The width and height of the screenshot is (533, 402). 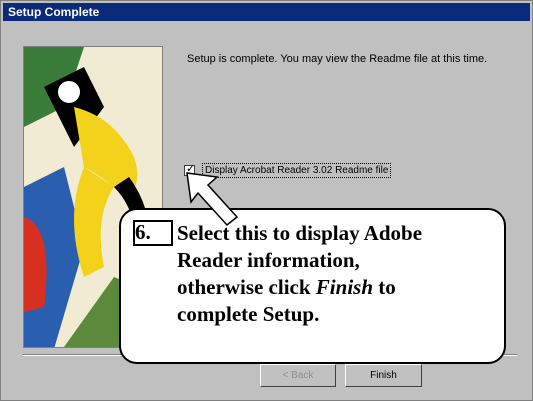 What do you see at coordinates (298, 375) in the screenshot?
I see `back-button: < Back` at bounding box center [298, 375].